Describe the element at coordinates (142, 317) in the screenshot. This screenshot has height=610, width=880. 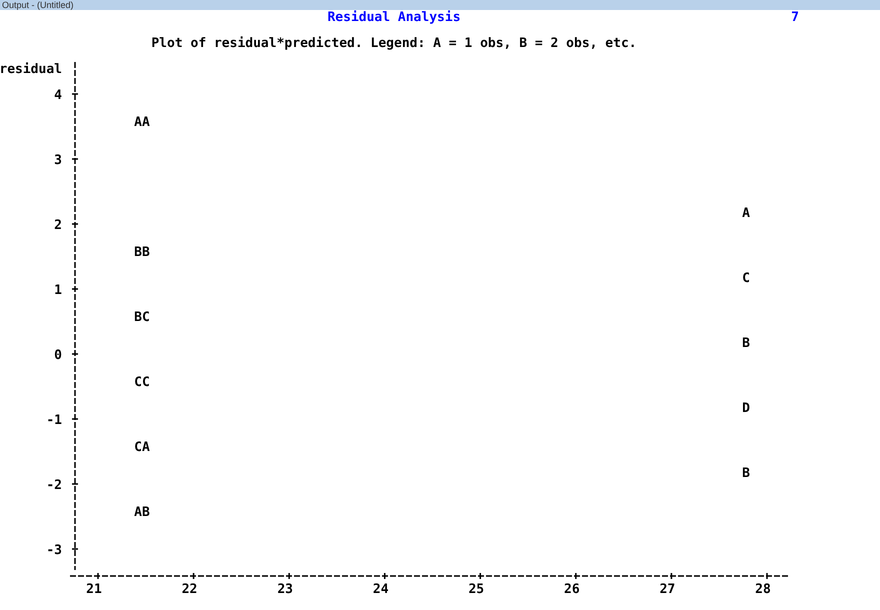
I see `plot-symbol: BC` at that location.